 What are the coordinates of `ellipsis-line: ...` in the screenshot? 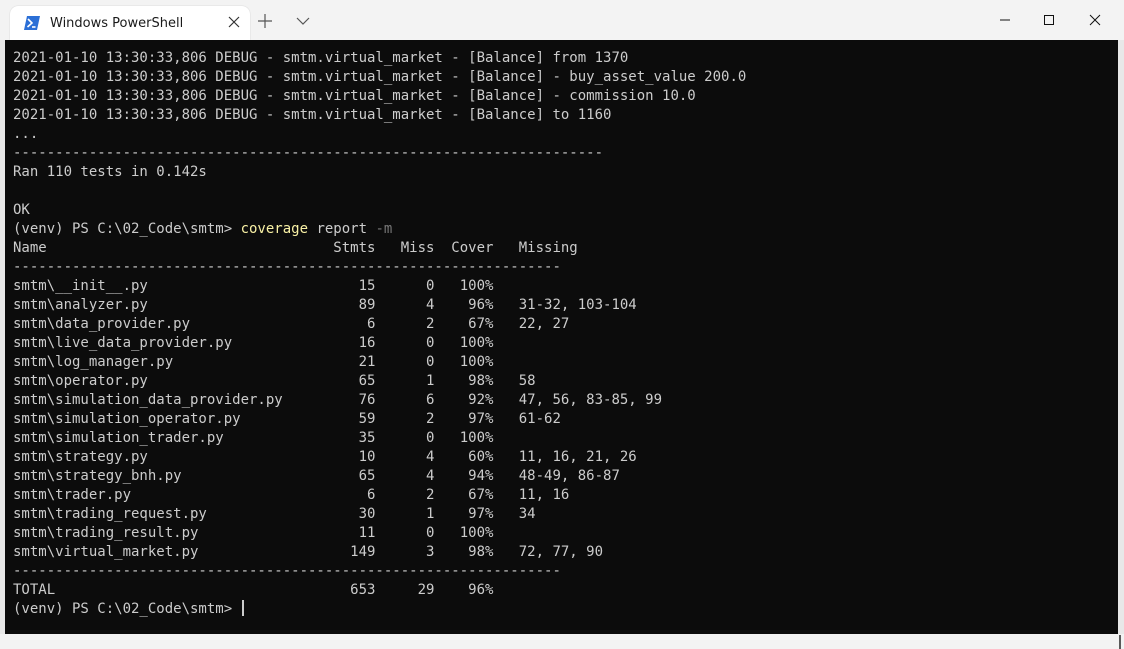 It's located at (26, 134).